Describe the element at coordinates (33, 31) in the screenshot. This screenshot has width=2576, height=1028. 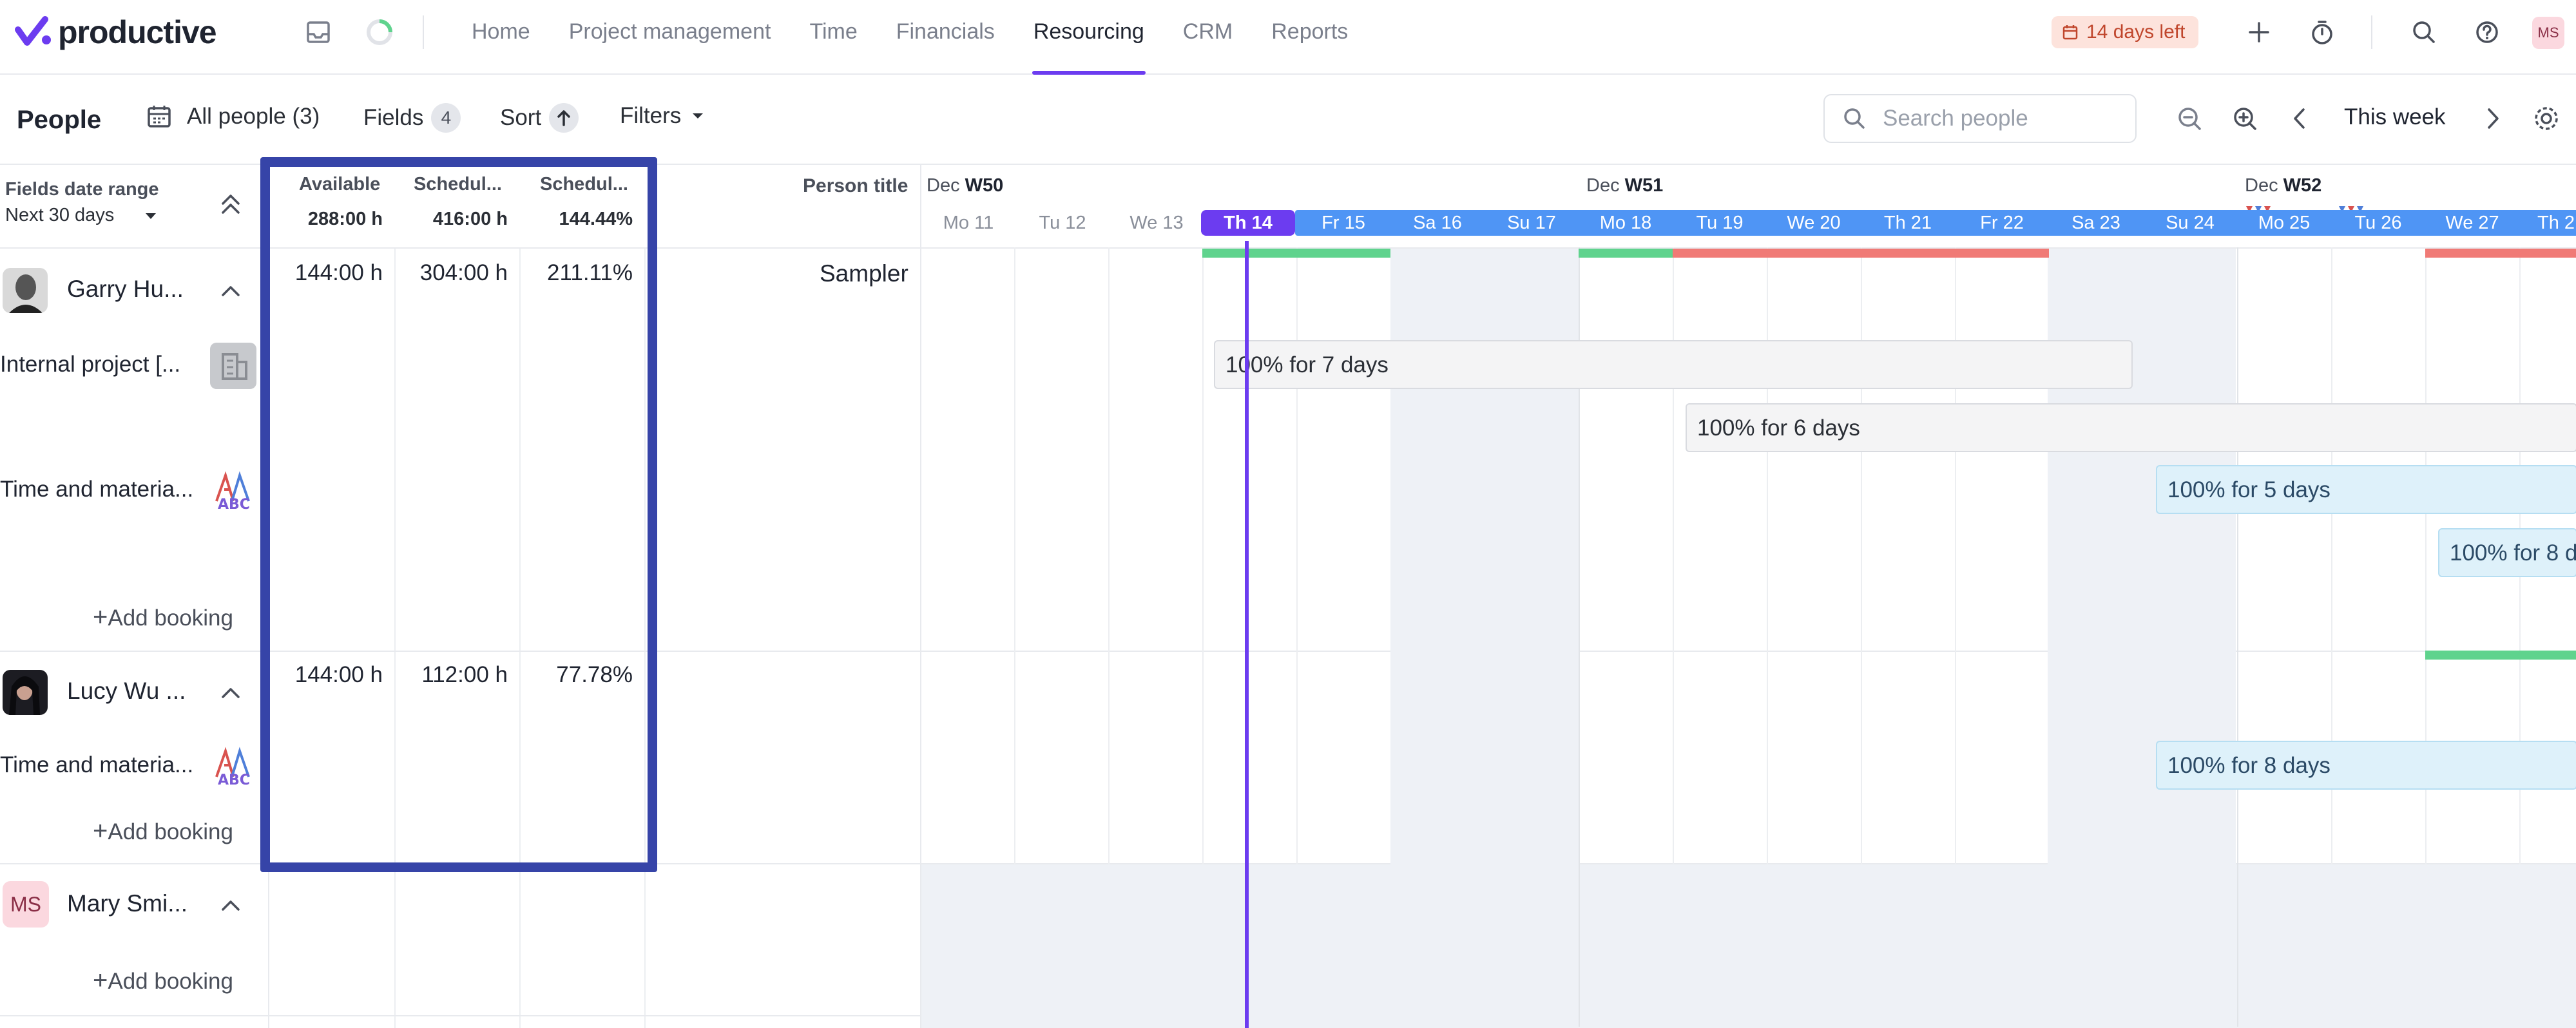
I see `productive-logo-icon` at that location.